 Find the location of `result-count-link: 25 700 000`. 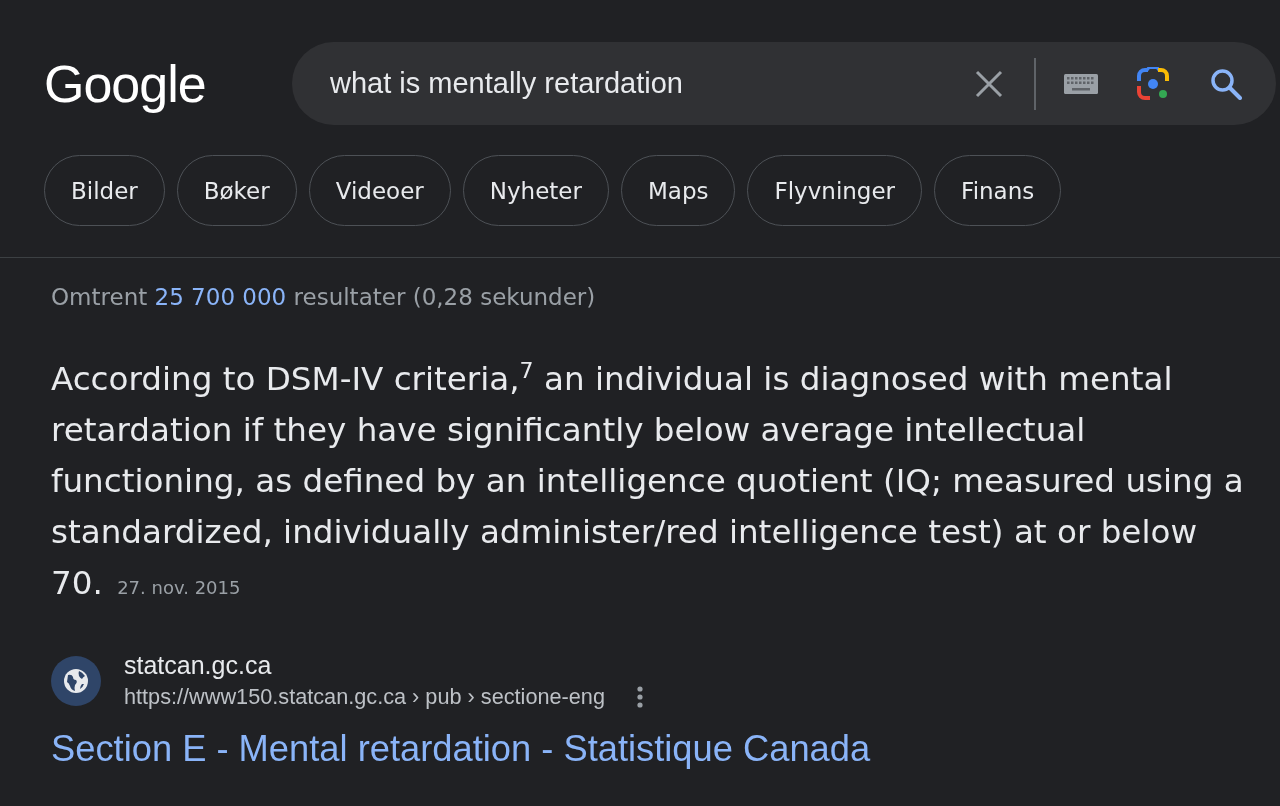

result-count-link: 25 700 000 is located at coordinates (220, 297).